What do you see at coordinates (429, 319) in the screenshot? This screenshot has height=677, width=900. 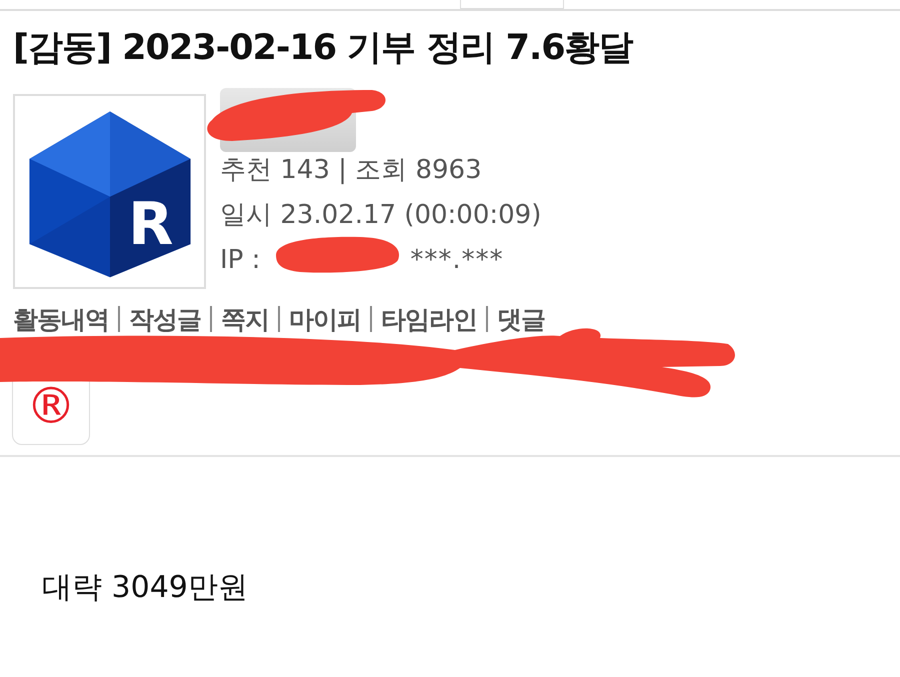 I see `profile-link: 타임라인` at bounding box center [429, 319].